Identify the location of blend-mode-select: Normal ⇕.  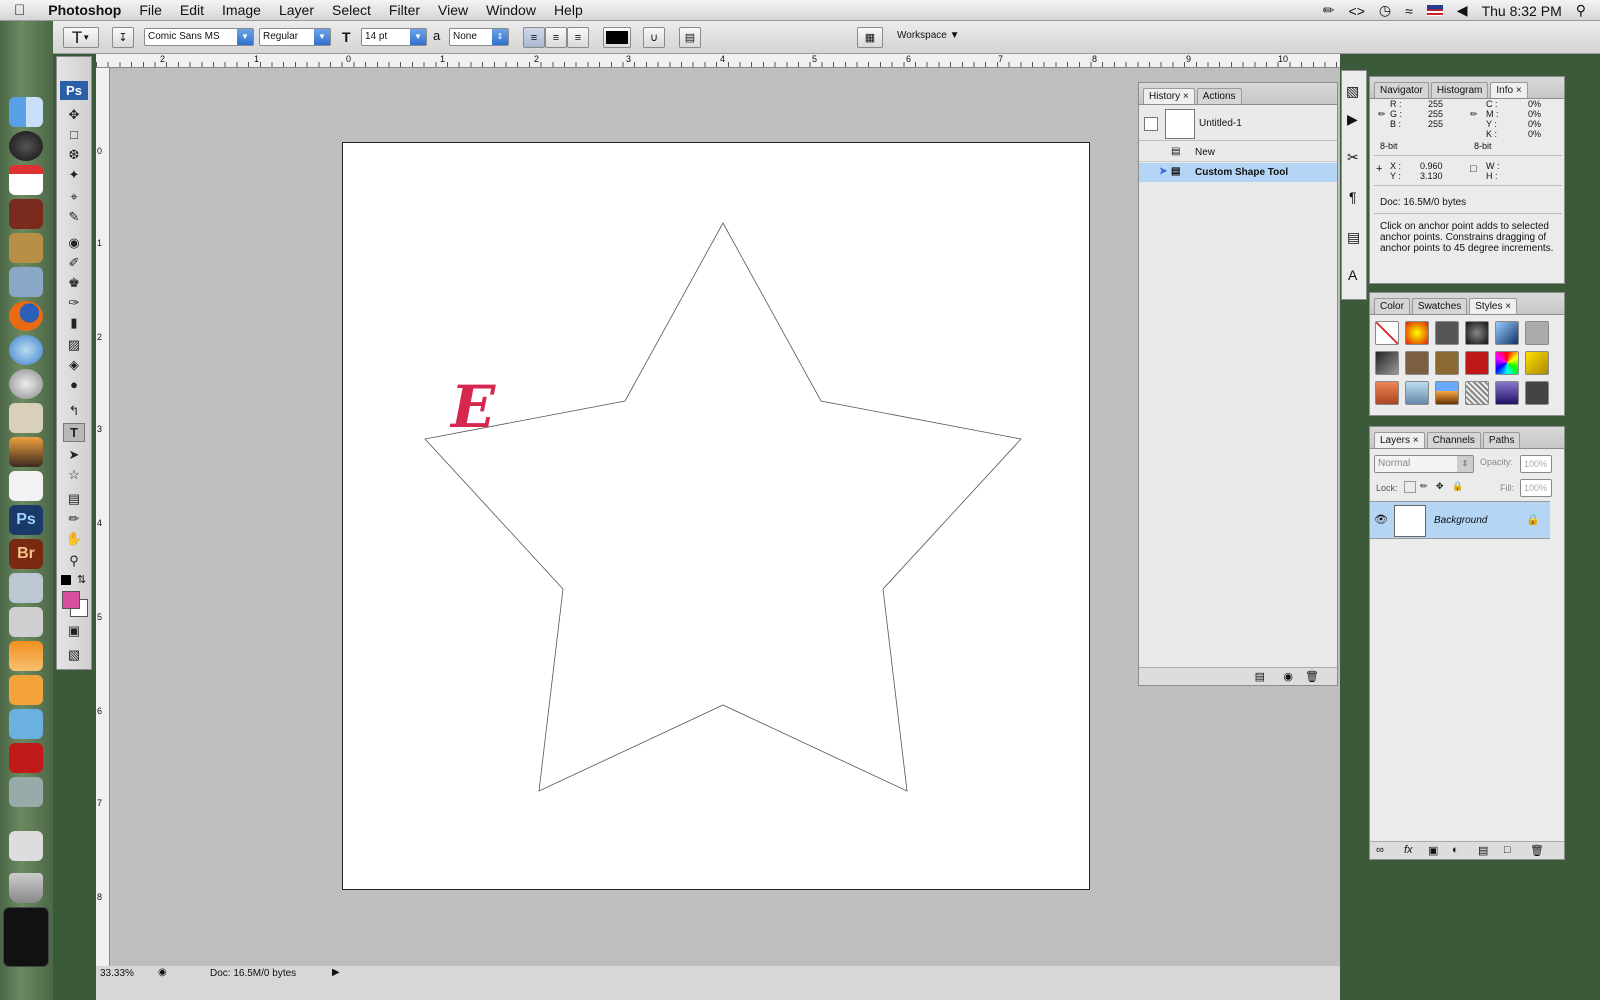
(1424, 464).